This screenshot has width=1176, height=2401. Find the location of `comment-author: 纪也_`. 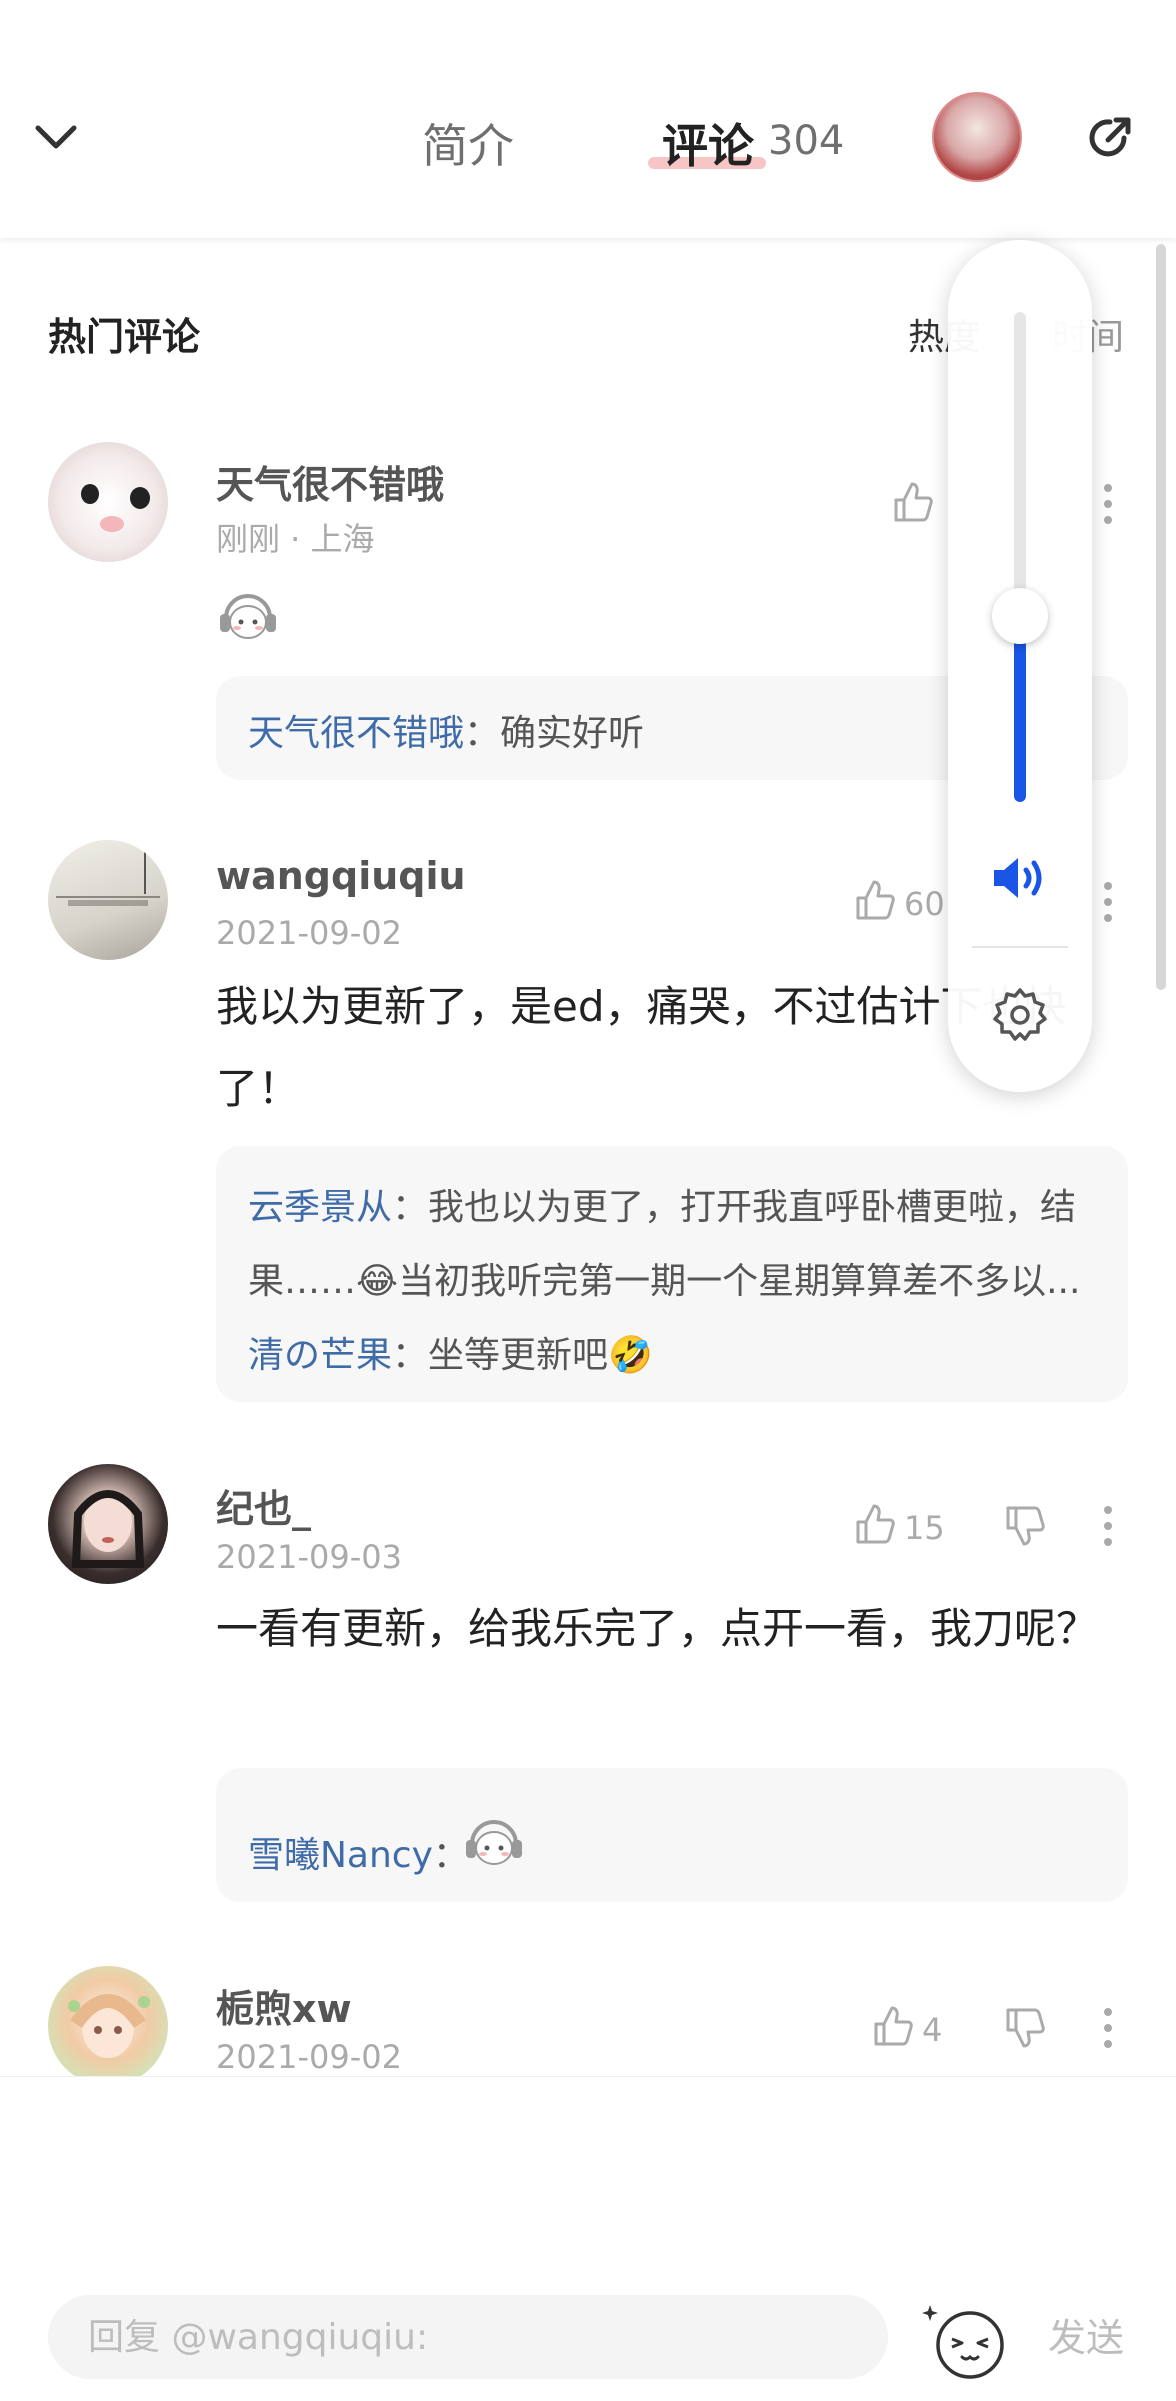

comment-author: 纪也_ is located at coordinates (263, 1505).